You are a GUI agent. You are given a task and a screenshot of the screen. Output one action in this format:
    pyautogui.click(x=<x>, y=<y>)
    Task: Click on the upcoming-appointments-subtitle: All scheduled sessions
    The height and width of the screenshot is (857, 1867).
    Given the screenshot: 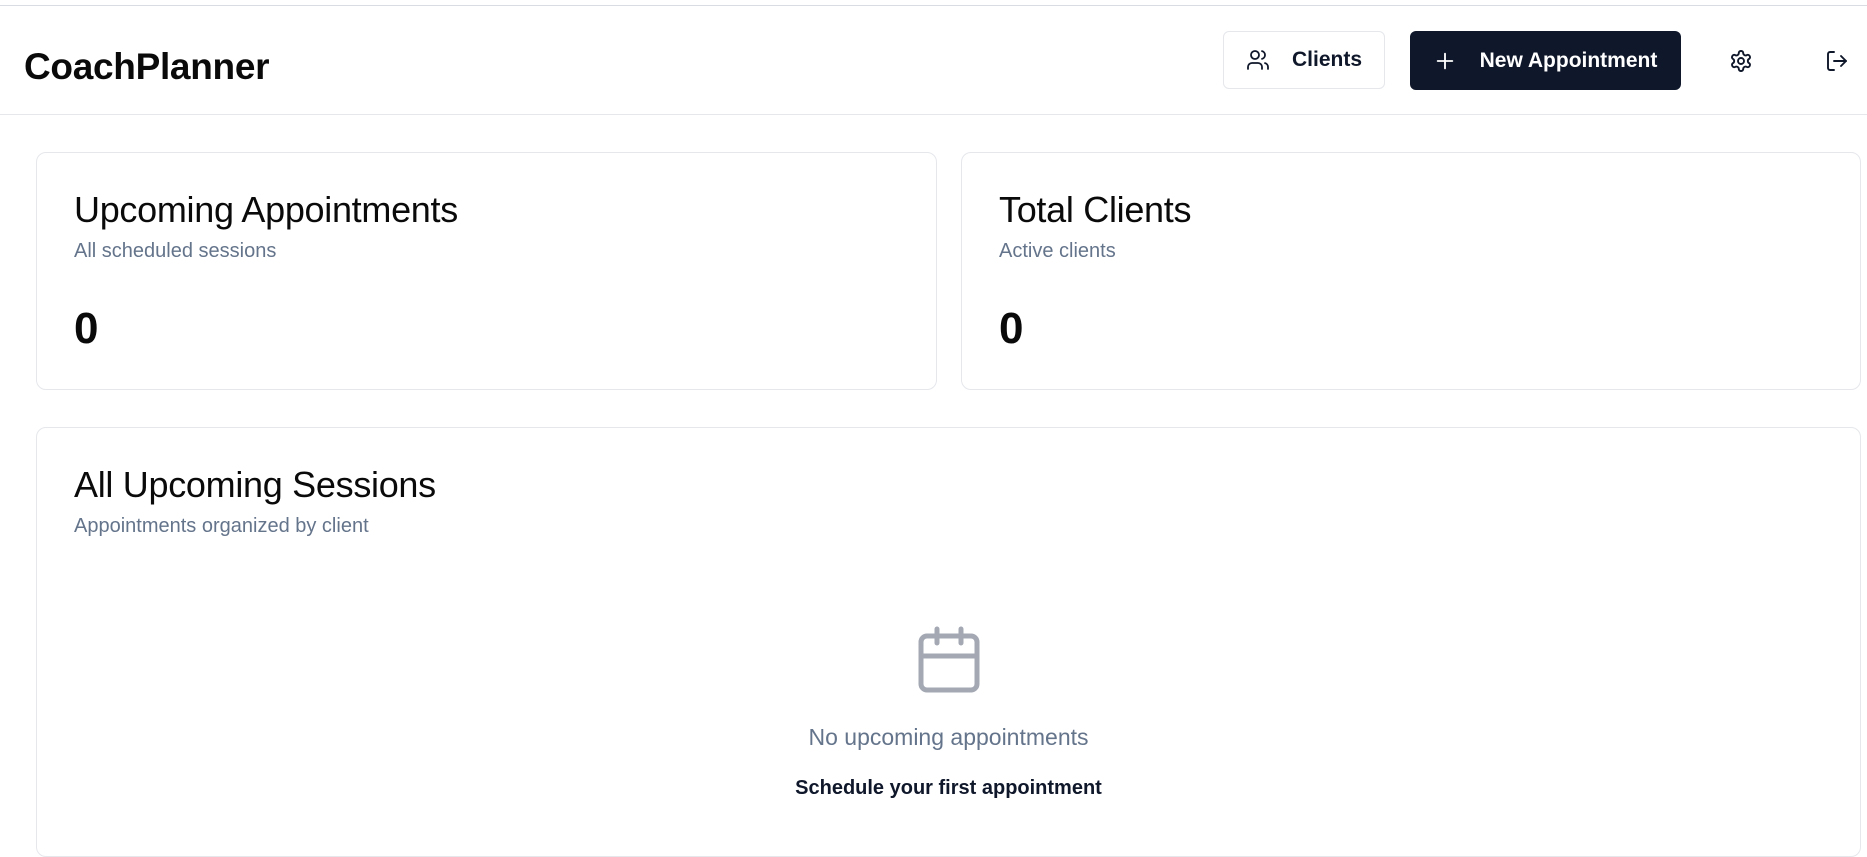 What is the action you would take?
    pyautogui.click(x=175, y=251)
    